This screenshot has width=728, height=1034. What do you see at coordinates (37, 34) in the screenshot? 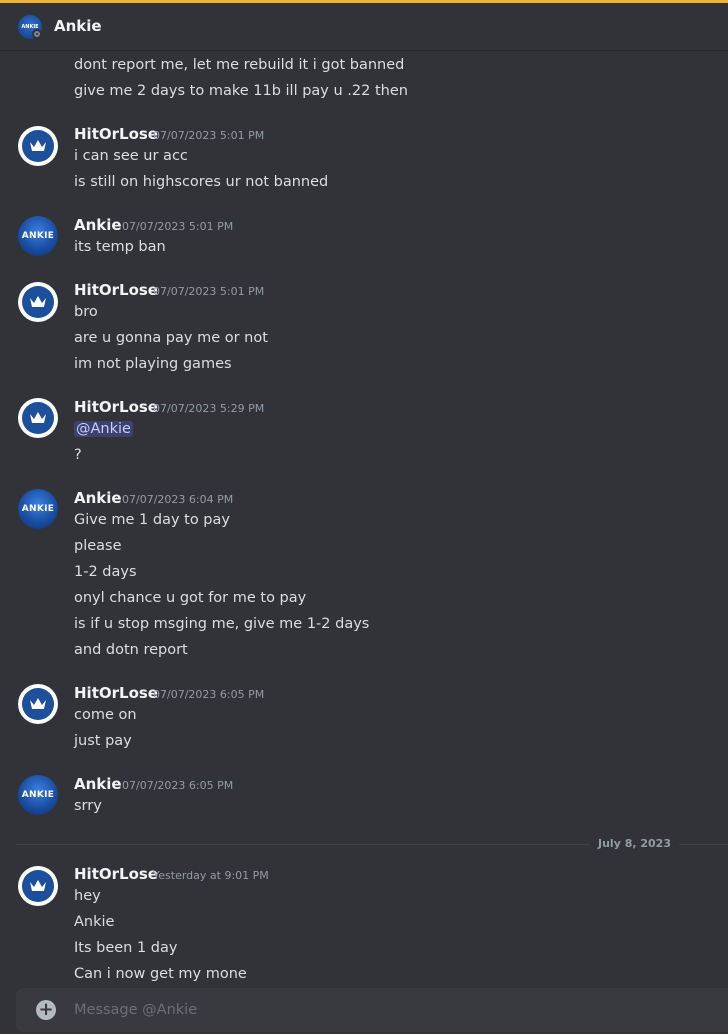
I see `status-offline-icon` at bounding box center [37, 34].